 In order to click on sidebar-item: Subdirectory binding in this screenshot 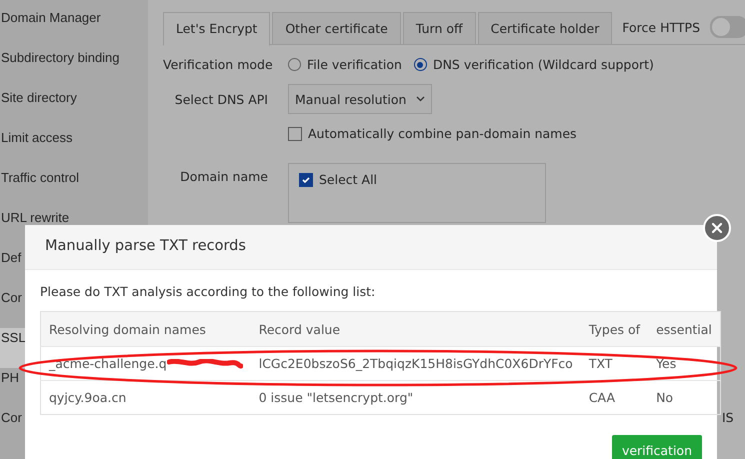, I will do `click(74, 68)`.